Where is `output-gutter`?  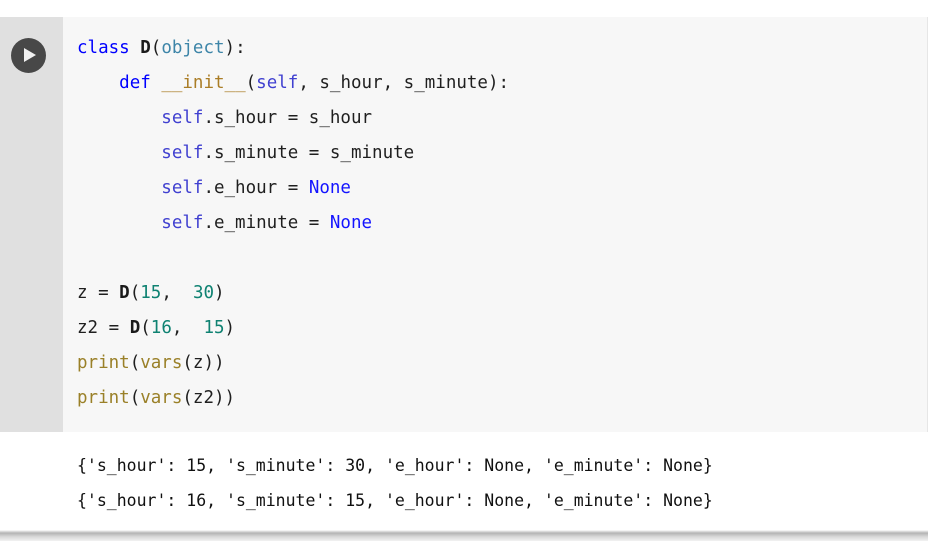
output-gutter is located at coordinates (31, 482).